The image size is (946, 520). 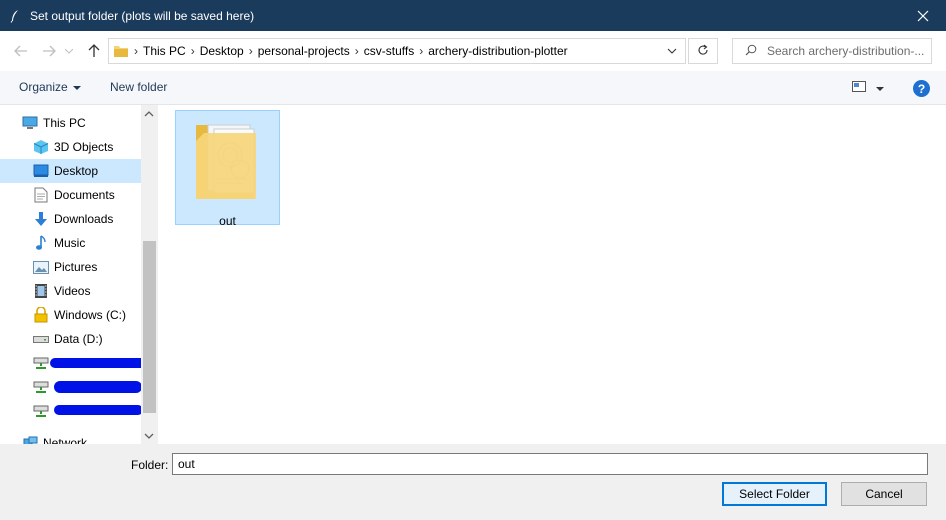 What do you see at coordinates (222, 51) in the screenshot?
I see `breadcrumb-desktop: Desktop` at bounding box center [222, 51].